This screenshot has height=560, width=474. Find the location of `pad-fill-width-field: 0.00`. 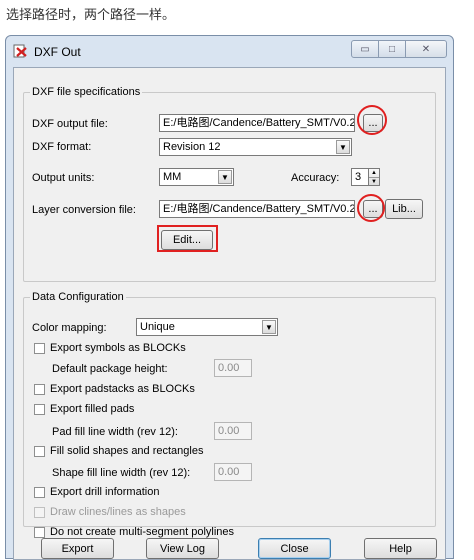

pad-fill-width-field: 0.00 is located at coordinates (233, 431).